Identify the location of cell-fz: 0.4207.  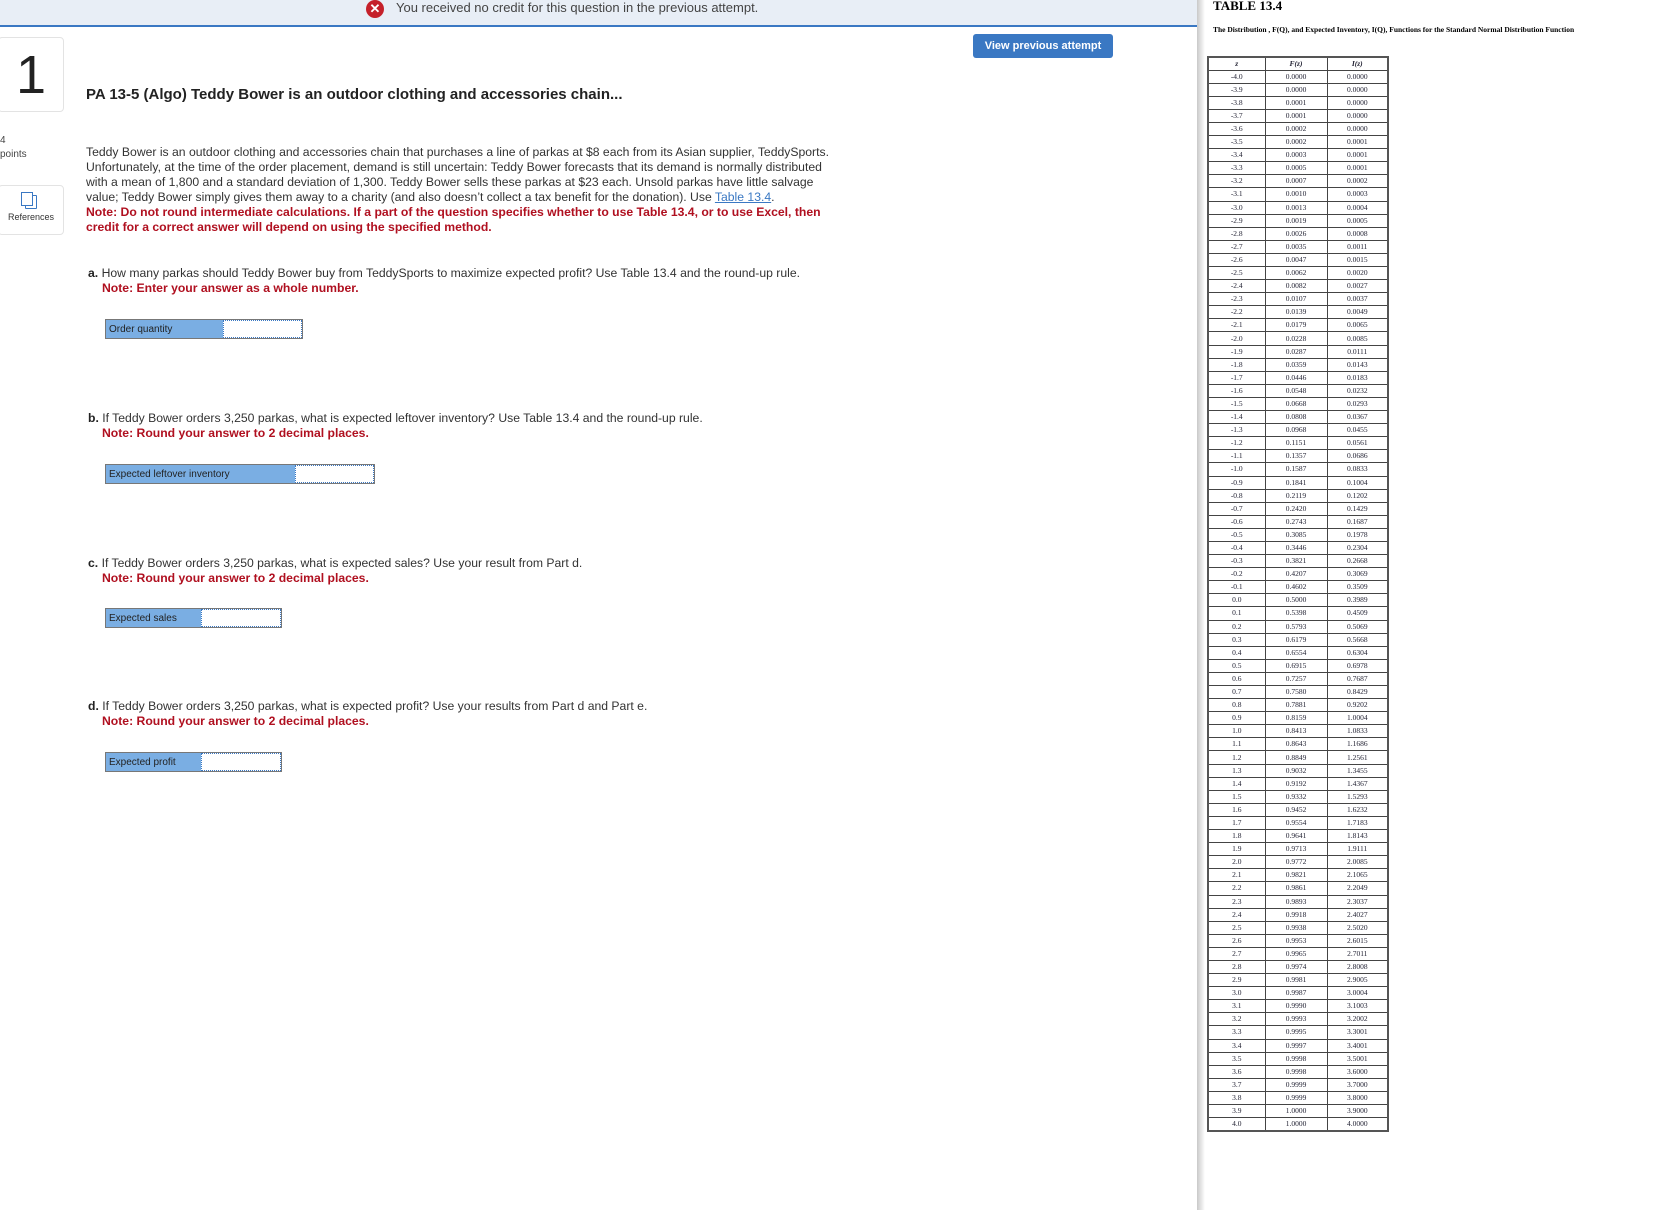
(1296, 574).